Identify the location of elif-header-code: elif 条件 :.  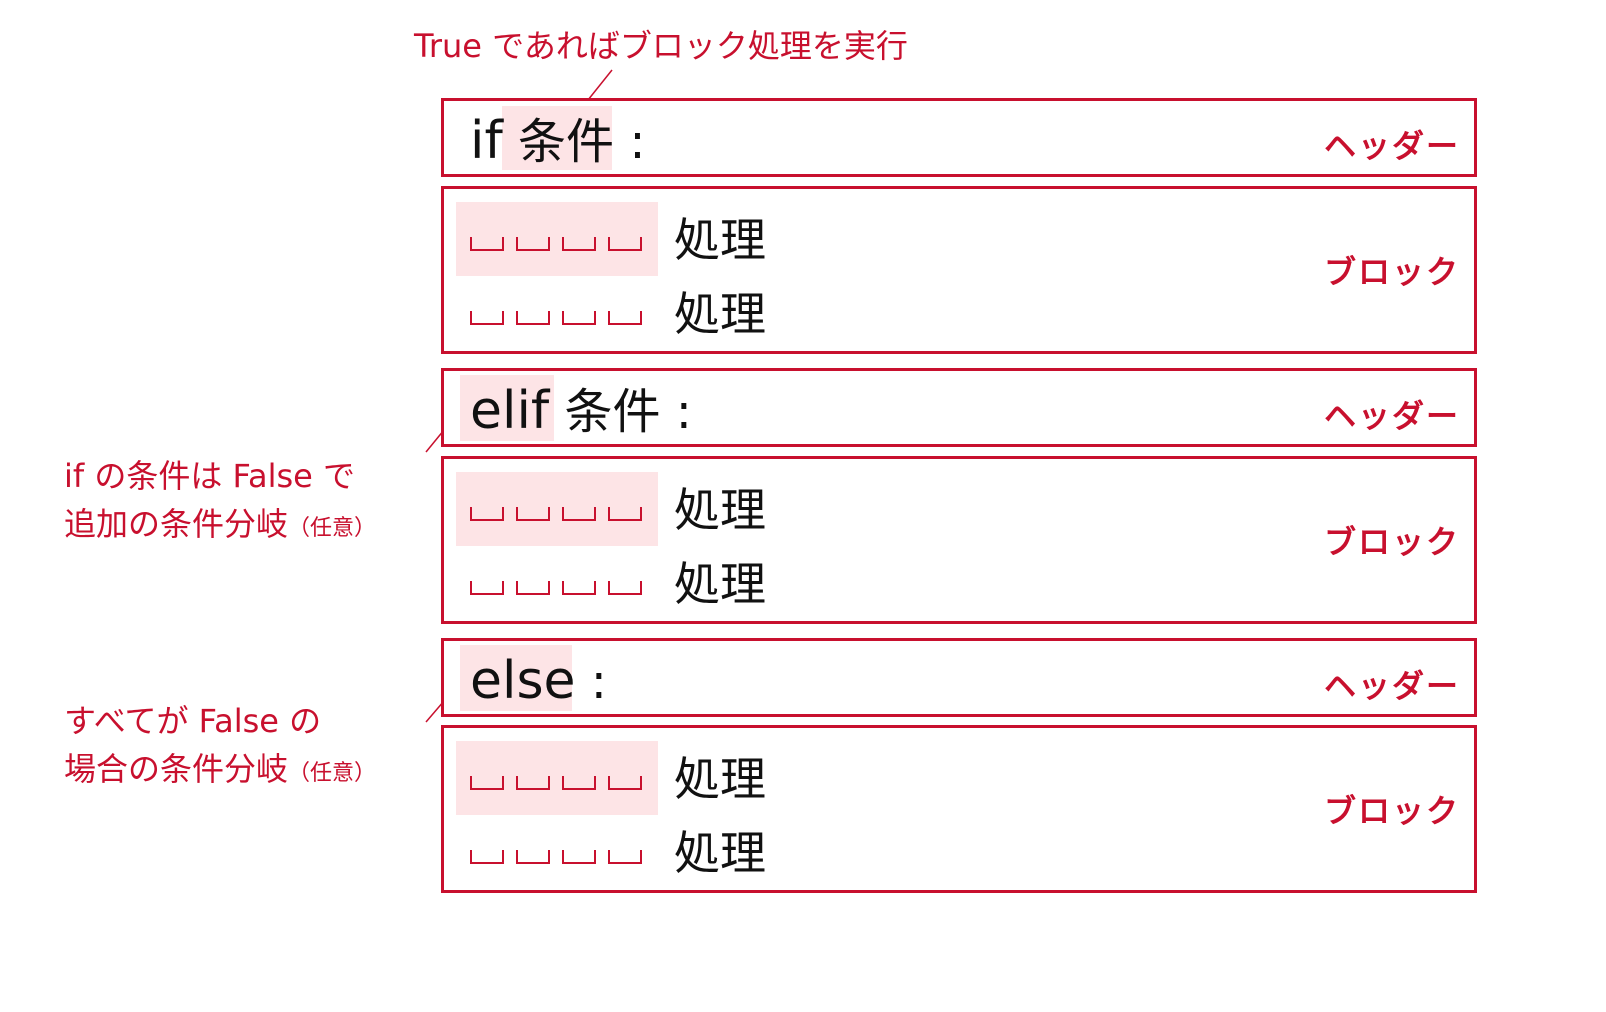
(581, 411).